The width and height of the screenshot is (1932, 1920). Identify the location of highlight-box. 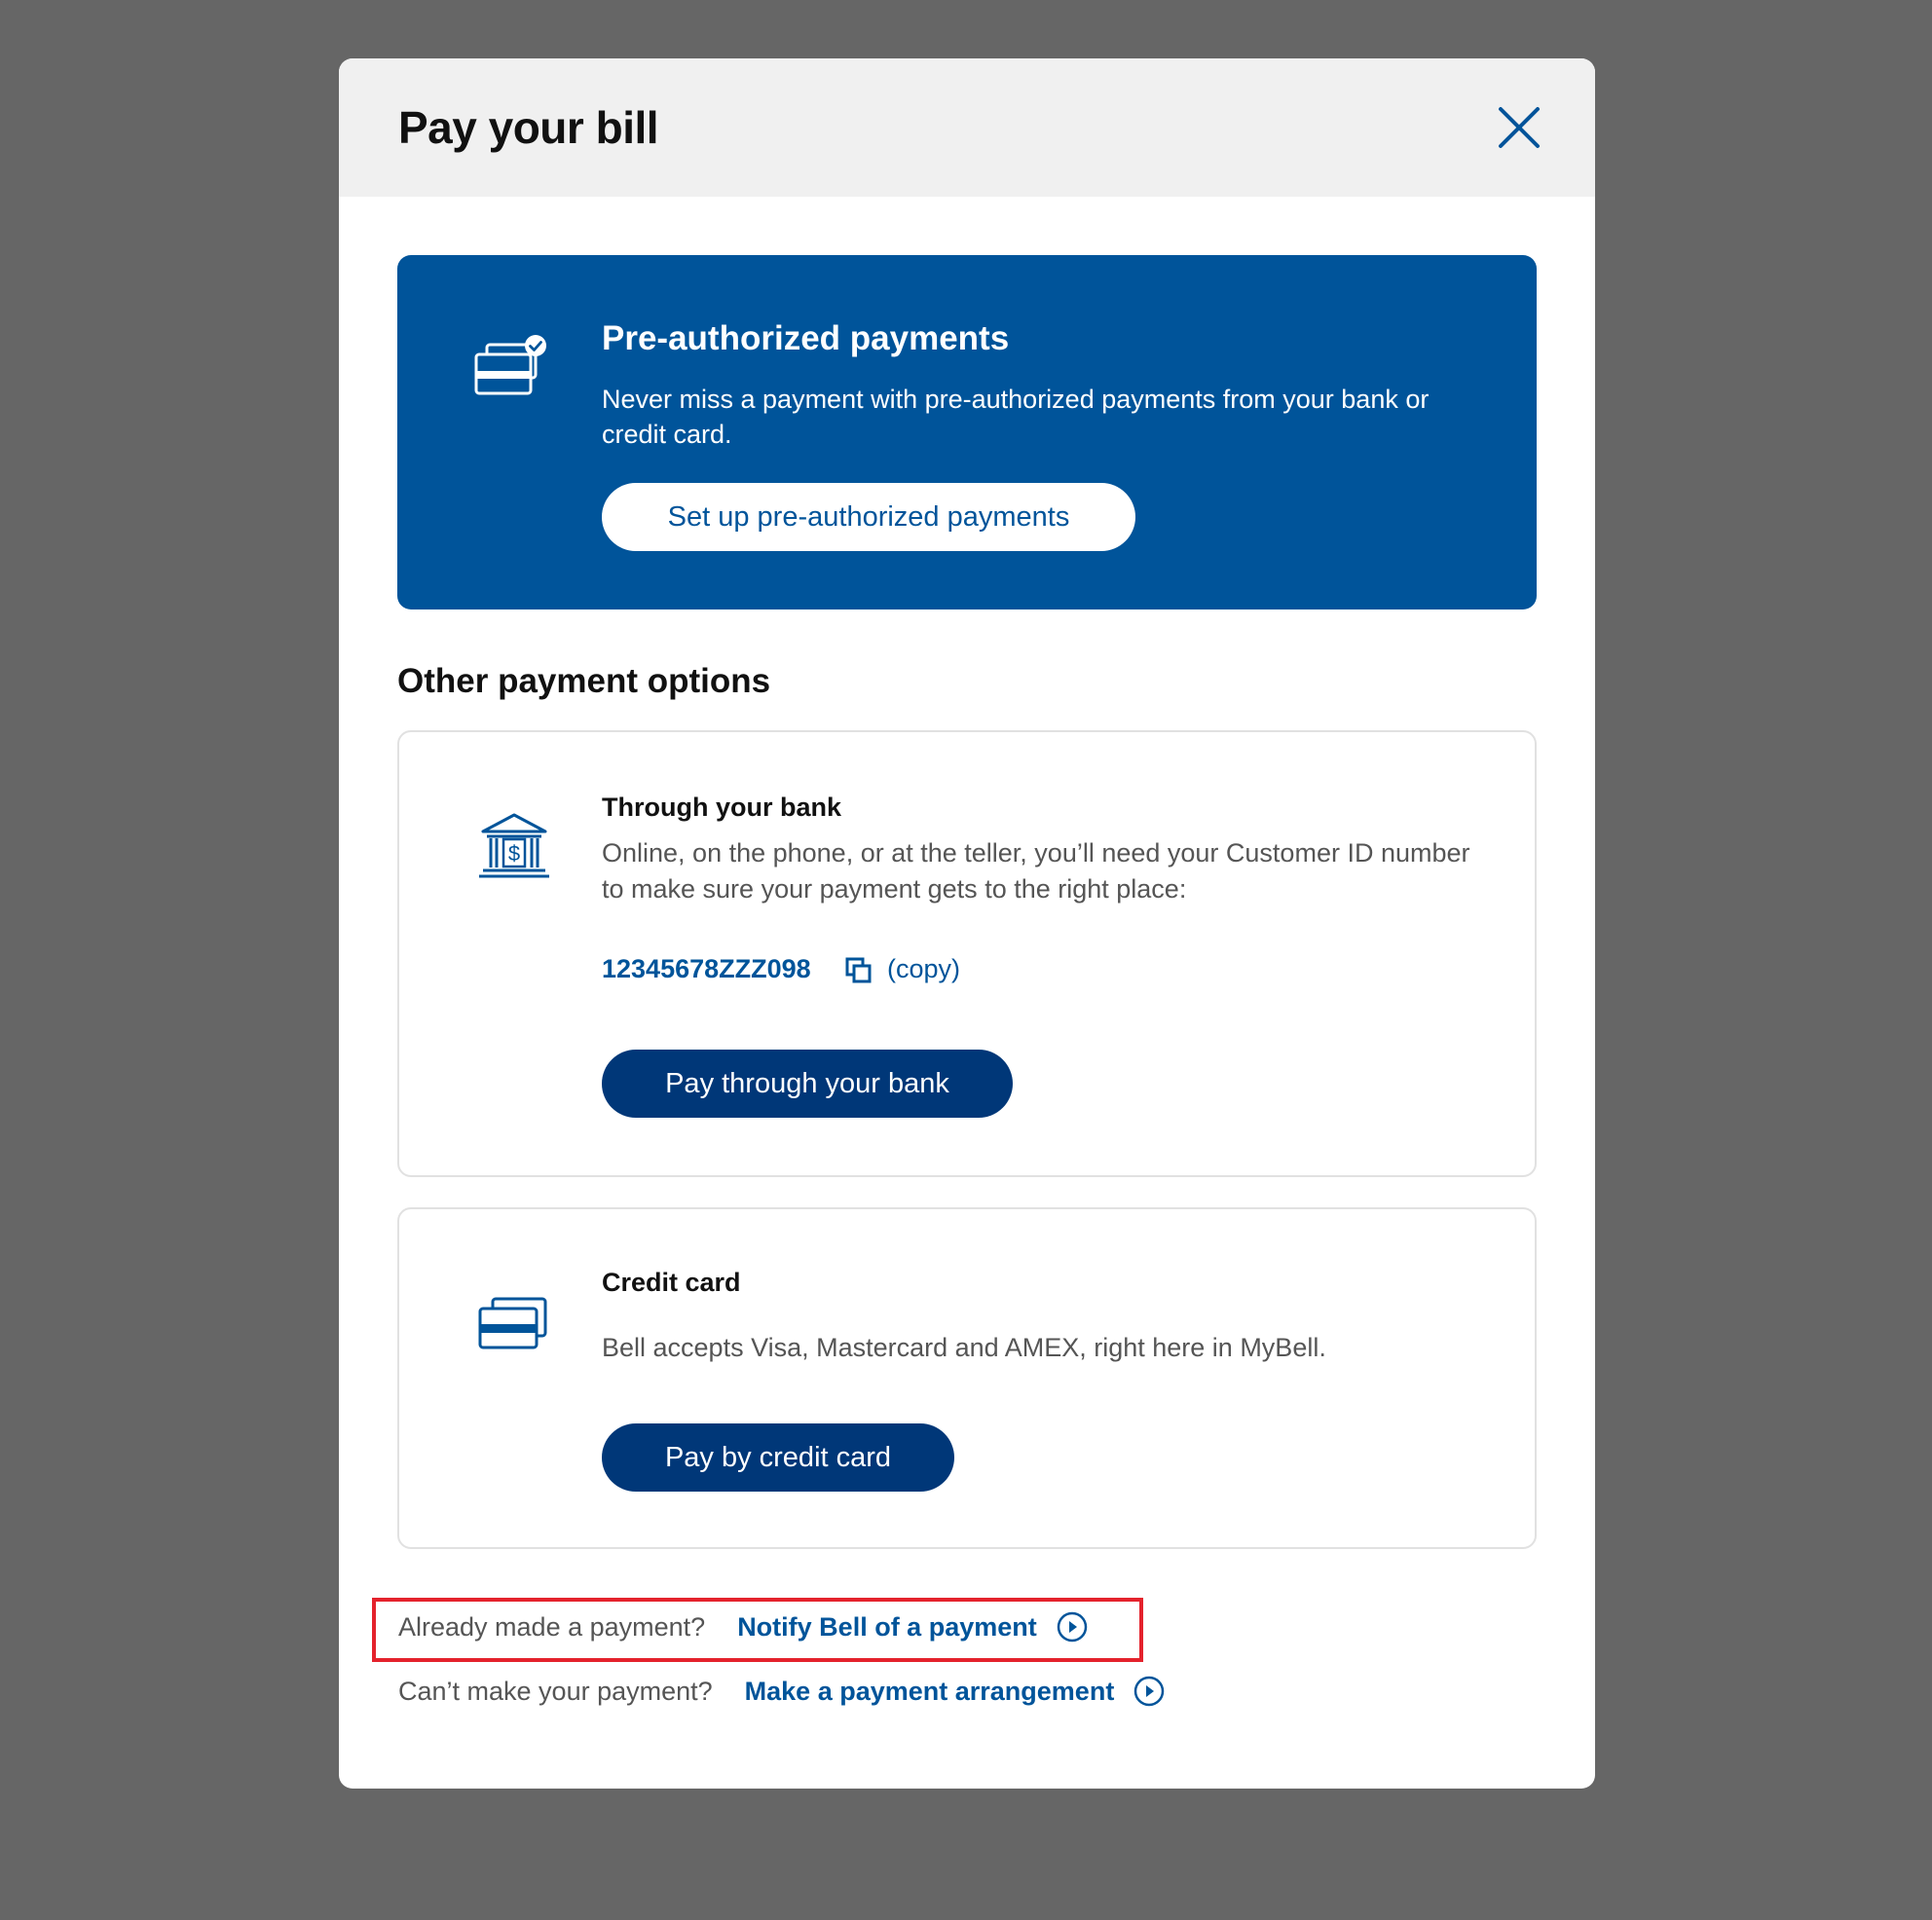
(757, 1630).